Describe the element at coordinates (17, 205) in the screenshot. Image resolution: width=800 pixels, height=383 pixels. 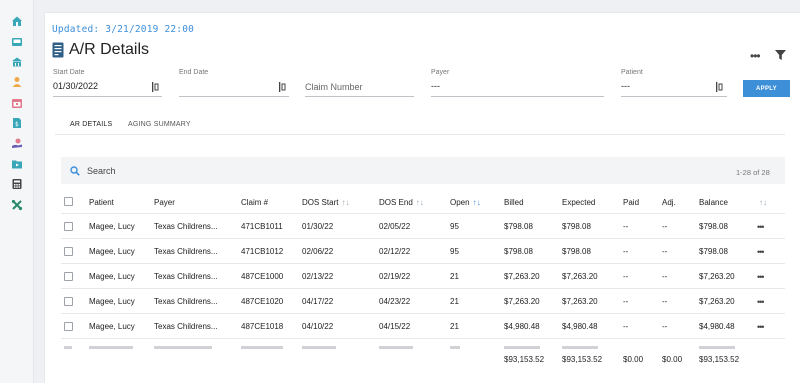
I see `tools-icon` at that location.